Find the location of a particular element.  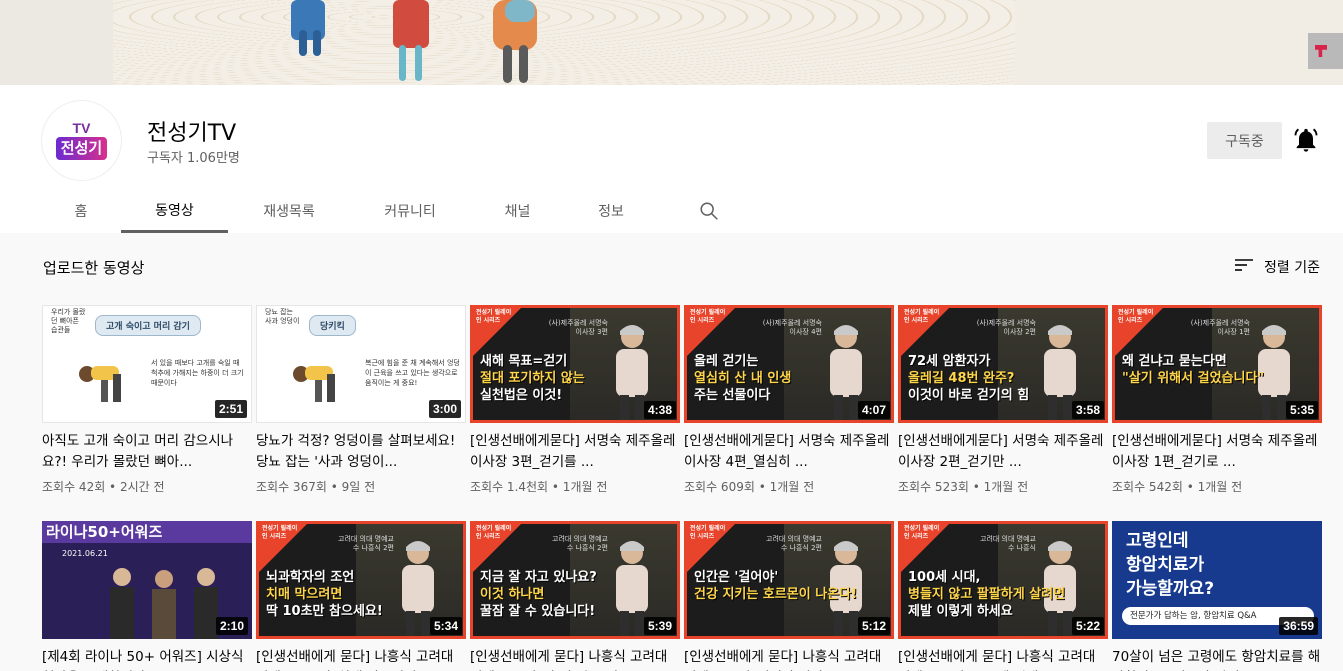

search-icon is located at coordinates (709, 211).